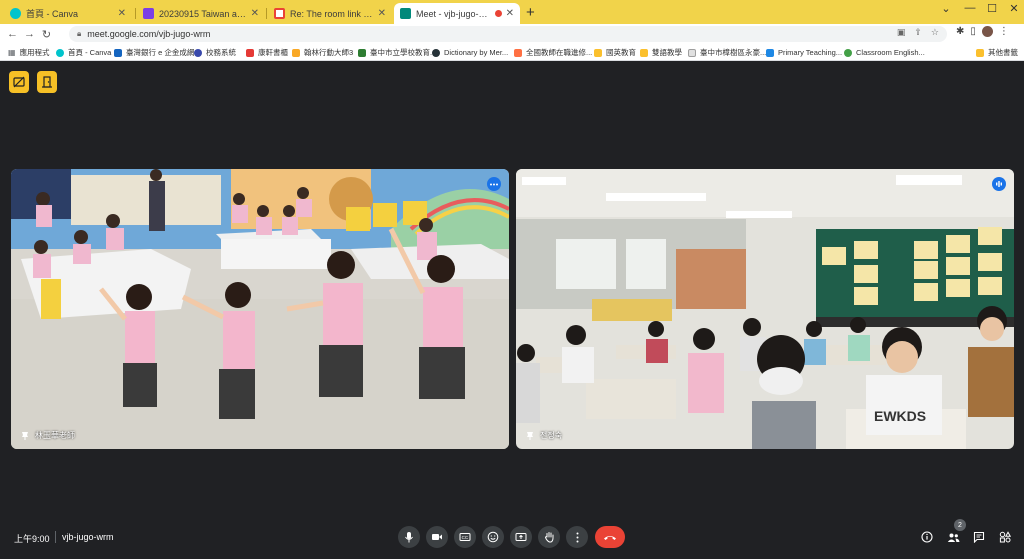 The image size is (1024, 559). What do you see at coordinates (935, 32) in the screenshot?
I see `star-icon: ☆` at bounding box center [935, 32].